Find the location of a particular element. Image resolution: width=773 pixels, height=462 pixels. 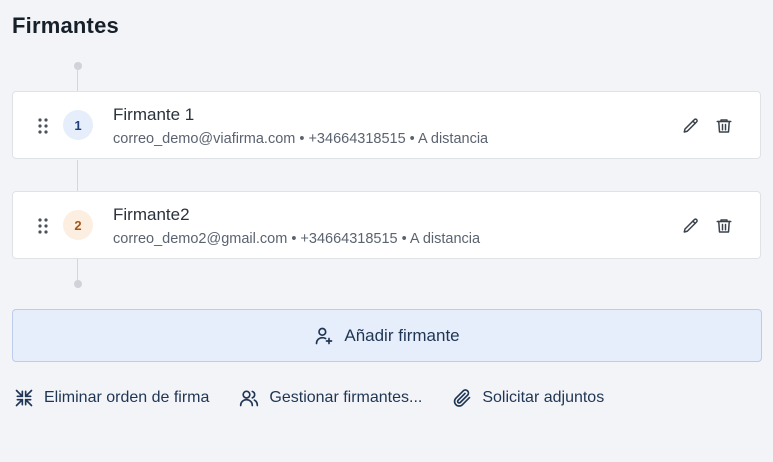

add-signer-label: Añadir firmante is located at coordinates (402, 335).